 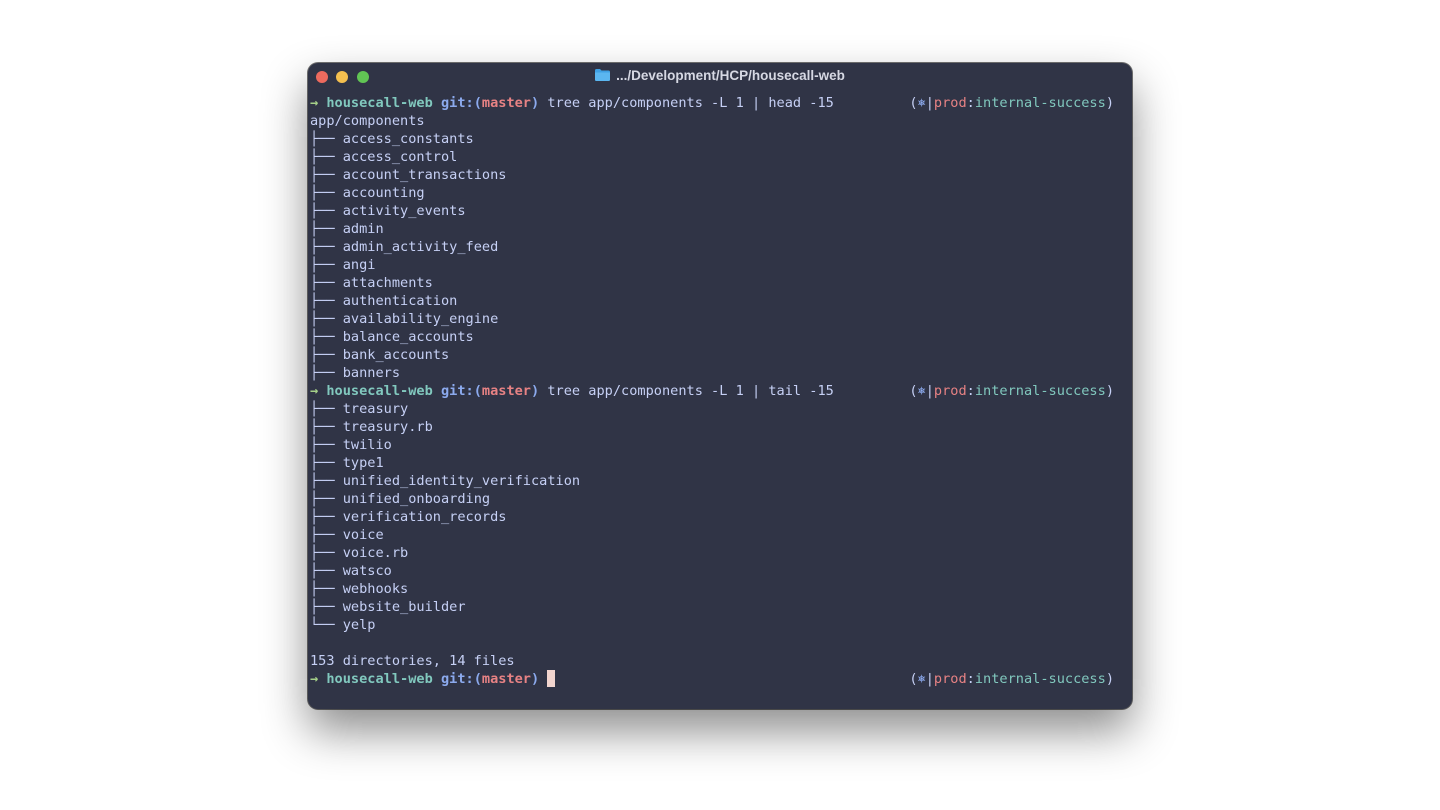 I want to click on tree-entry: ├── admin_activity_feed, so click(x=719, y=247).